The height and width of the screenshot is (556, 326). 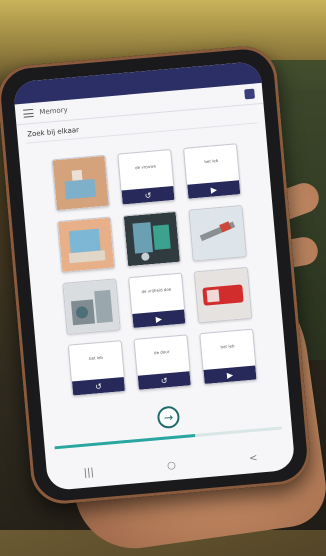 What do you see at coordinates (212, 171) in the screenshot?
I see `card-audio-2: bet leb ▶` at bounding box center [212, 171].